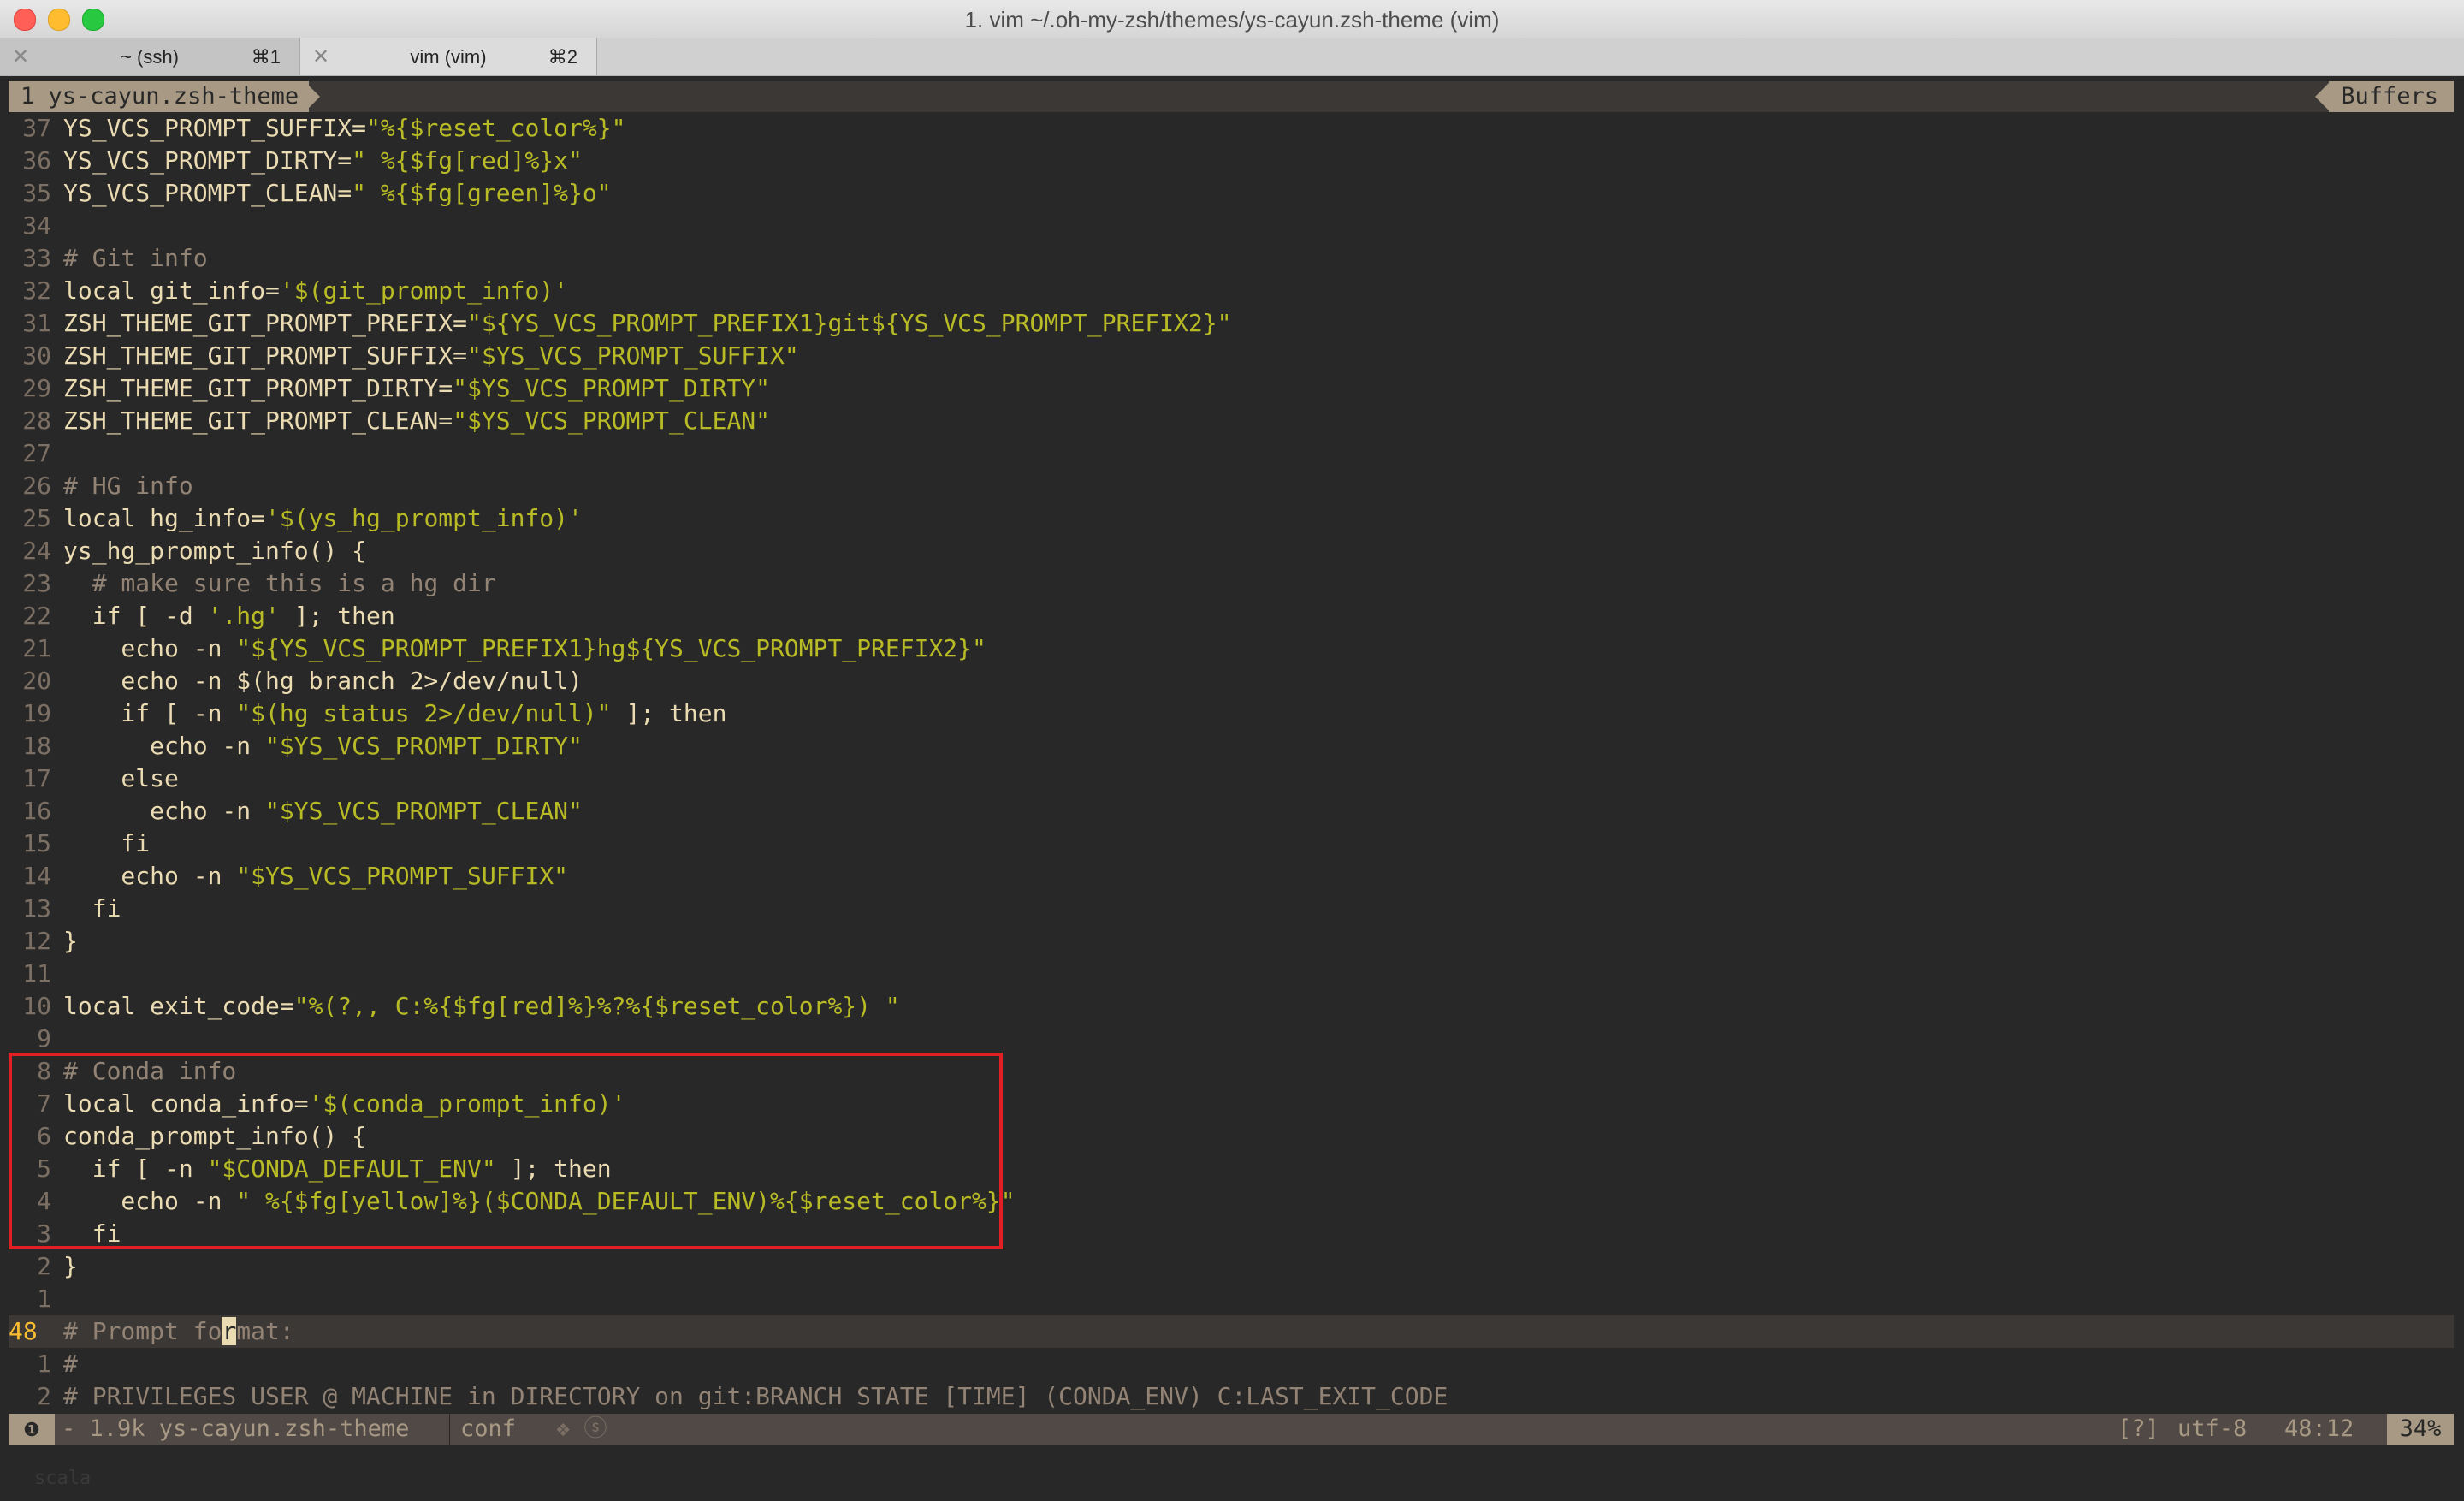 The image size is (2464, 1501). What do you see at coordinates (258, 420) in the screenshot?
I see `code-token: ZSH_THEME_GIT_PROMPT_CLEAN=` at bounding box center [258, 420].